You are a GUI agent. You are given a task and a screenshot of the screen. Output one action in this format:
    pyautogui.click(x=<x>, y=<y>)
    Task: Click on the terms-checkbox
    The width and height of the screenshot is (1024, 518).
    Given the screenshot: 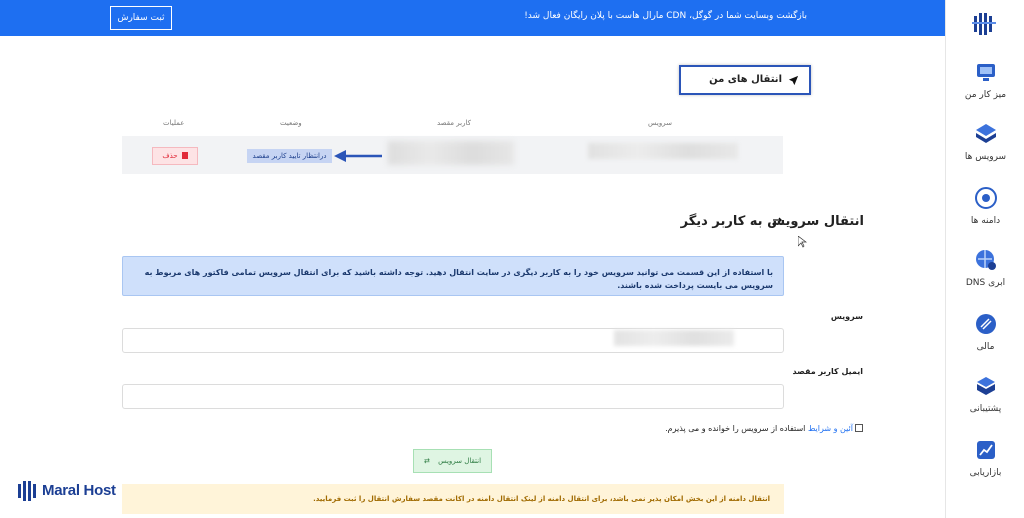 What is the action you would take?
    pyautogui.click(x=859, y=428)
    